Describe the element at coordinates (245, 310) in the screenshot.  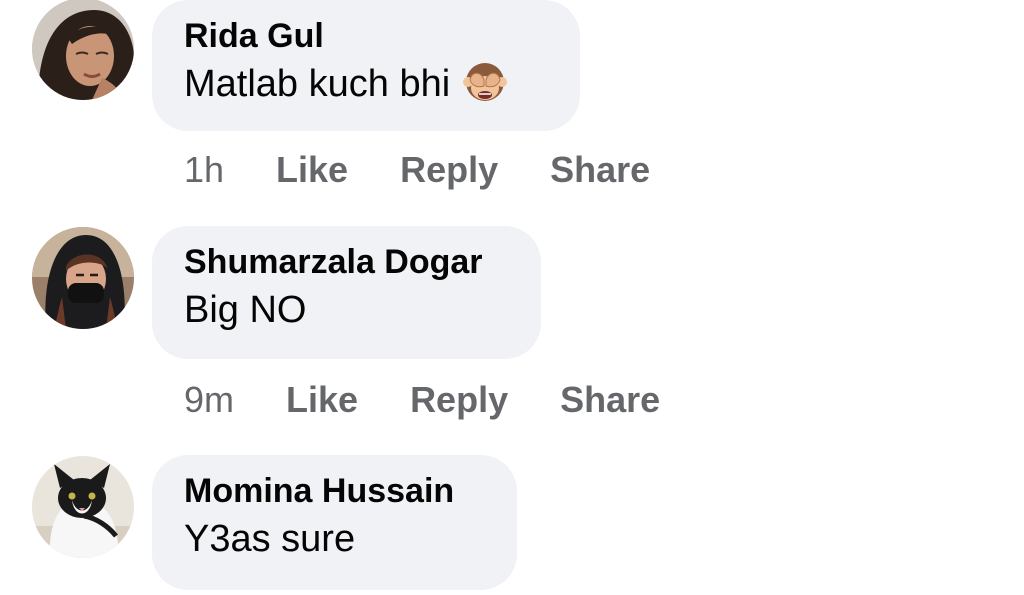
I see `comment-text: Big NO` at that location.